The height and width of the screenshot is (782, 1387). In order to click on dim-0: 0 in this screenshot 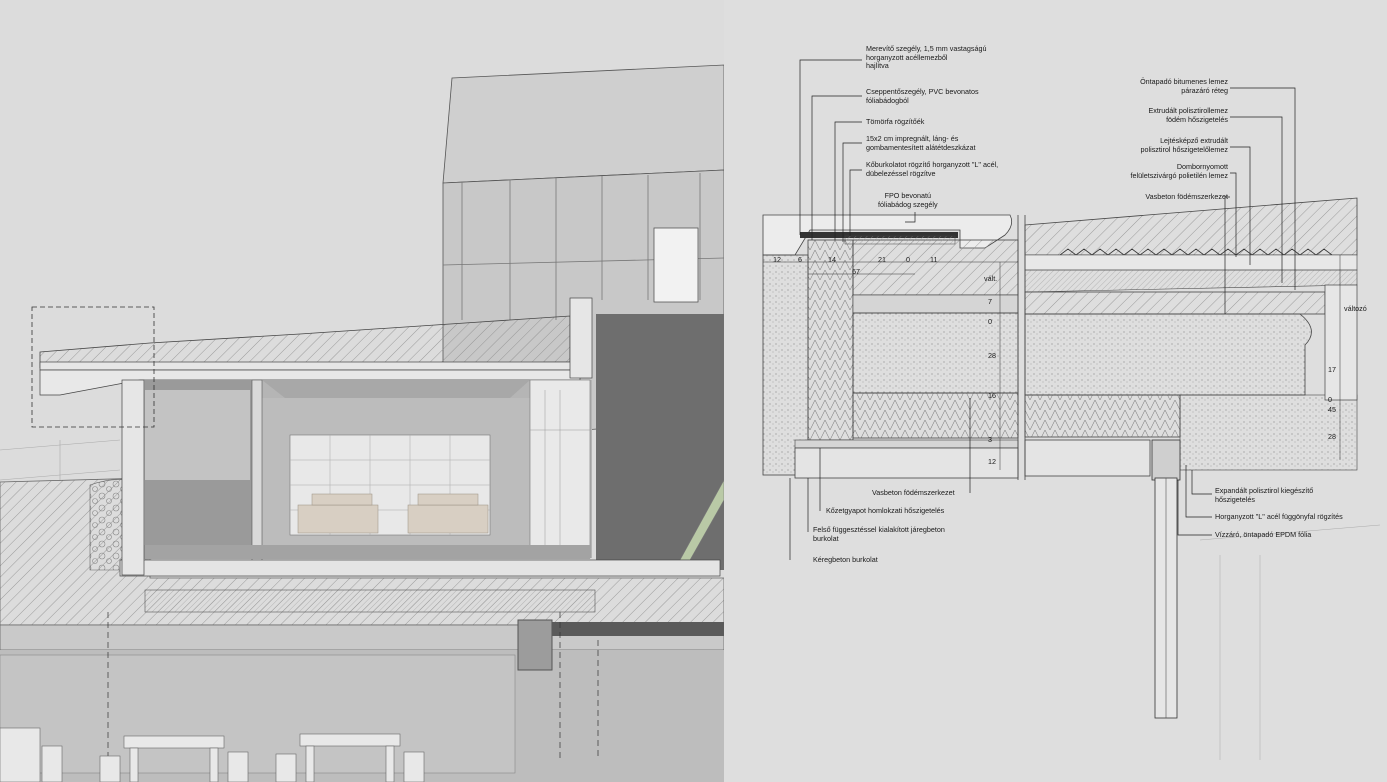, I will do `click(908, 259)`.